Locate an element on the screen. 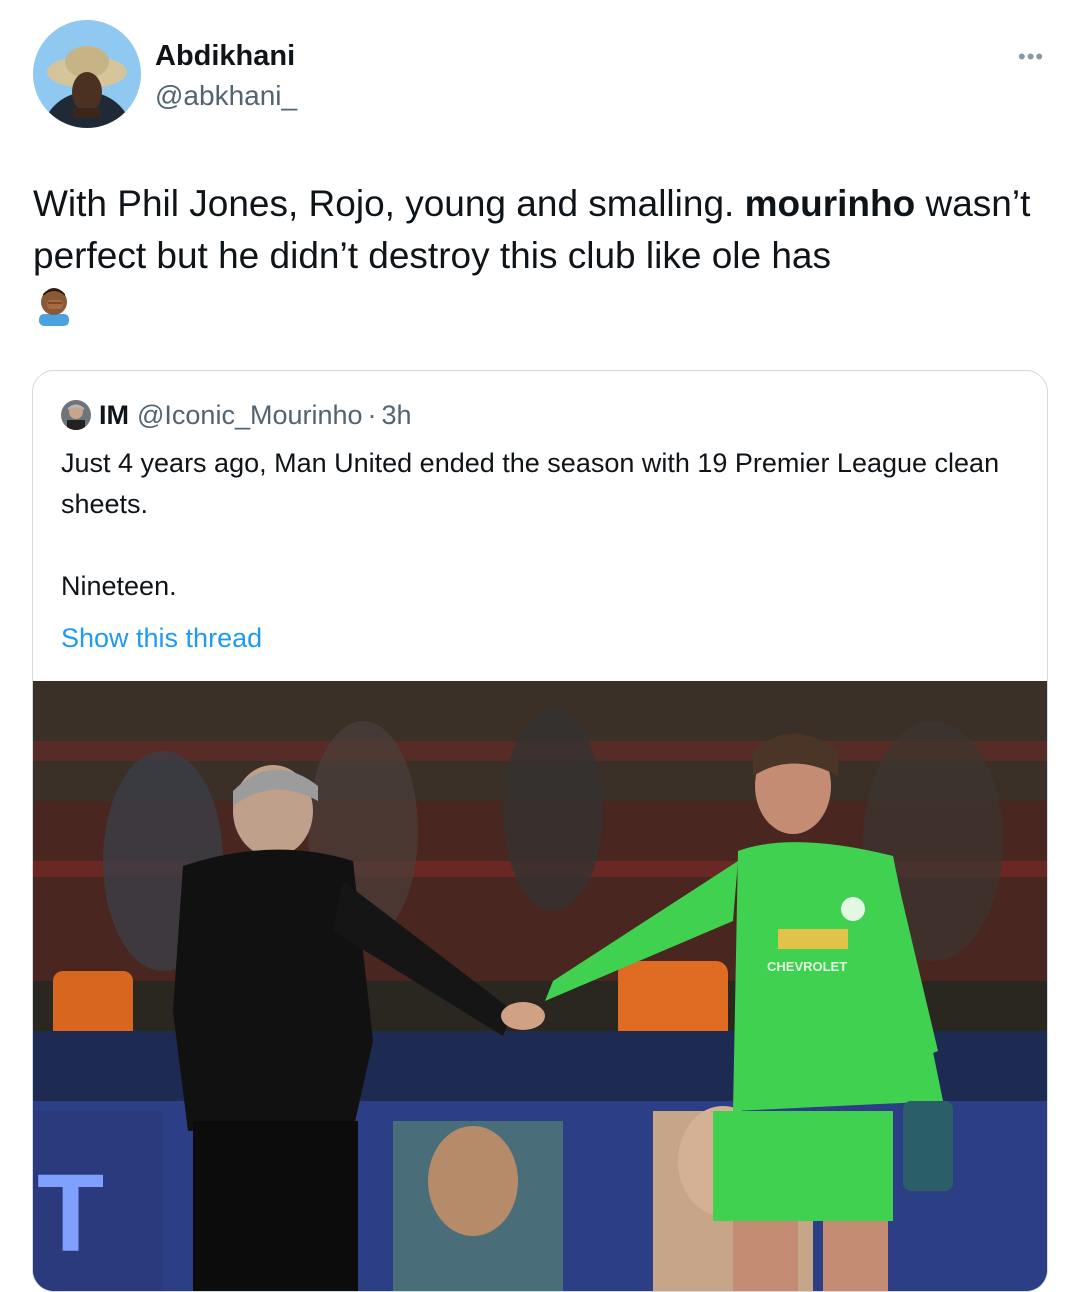 The image size is (1080, 1292). quoted-author-handle: @Iconic_Mourinho is located at coordinates (250, 415).